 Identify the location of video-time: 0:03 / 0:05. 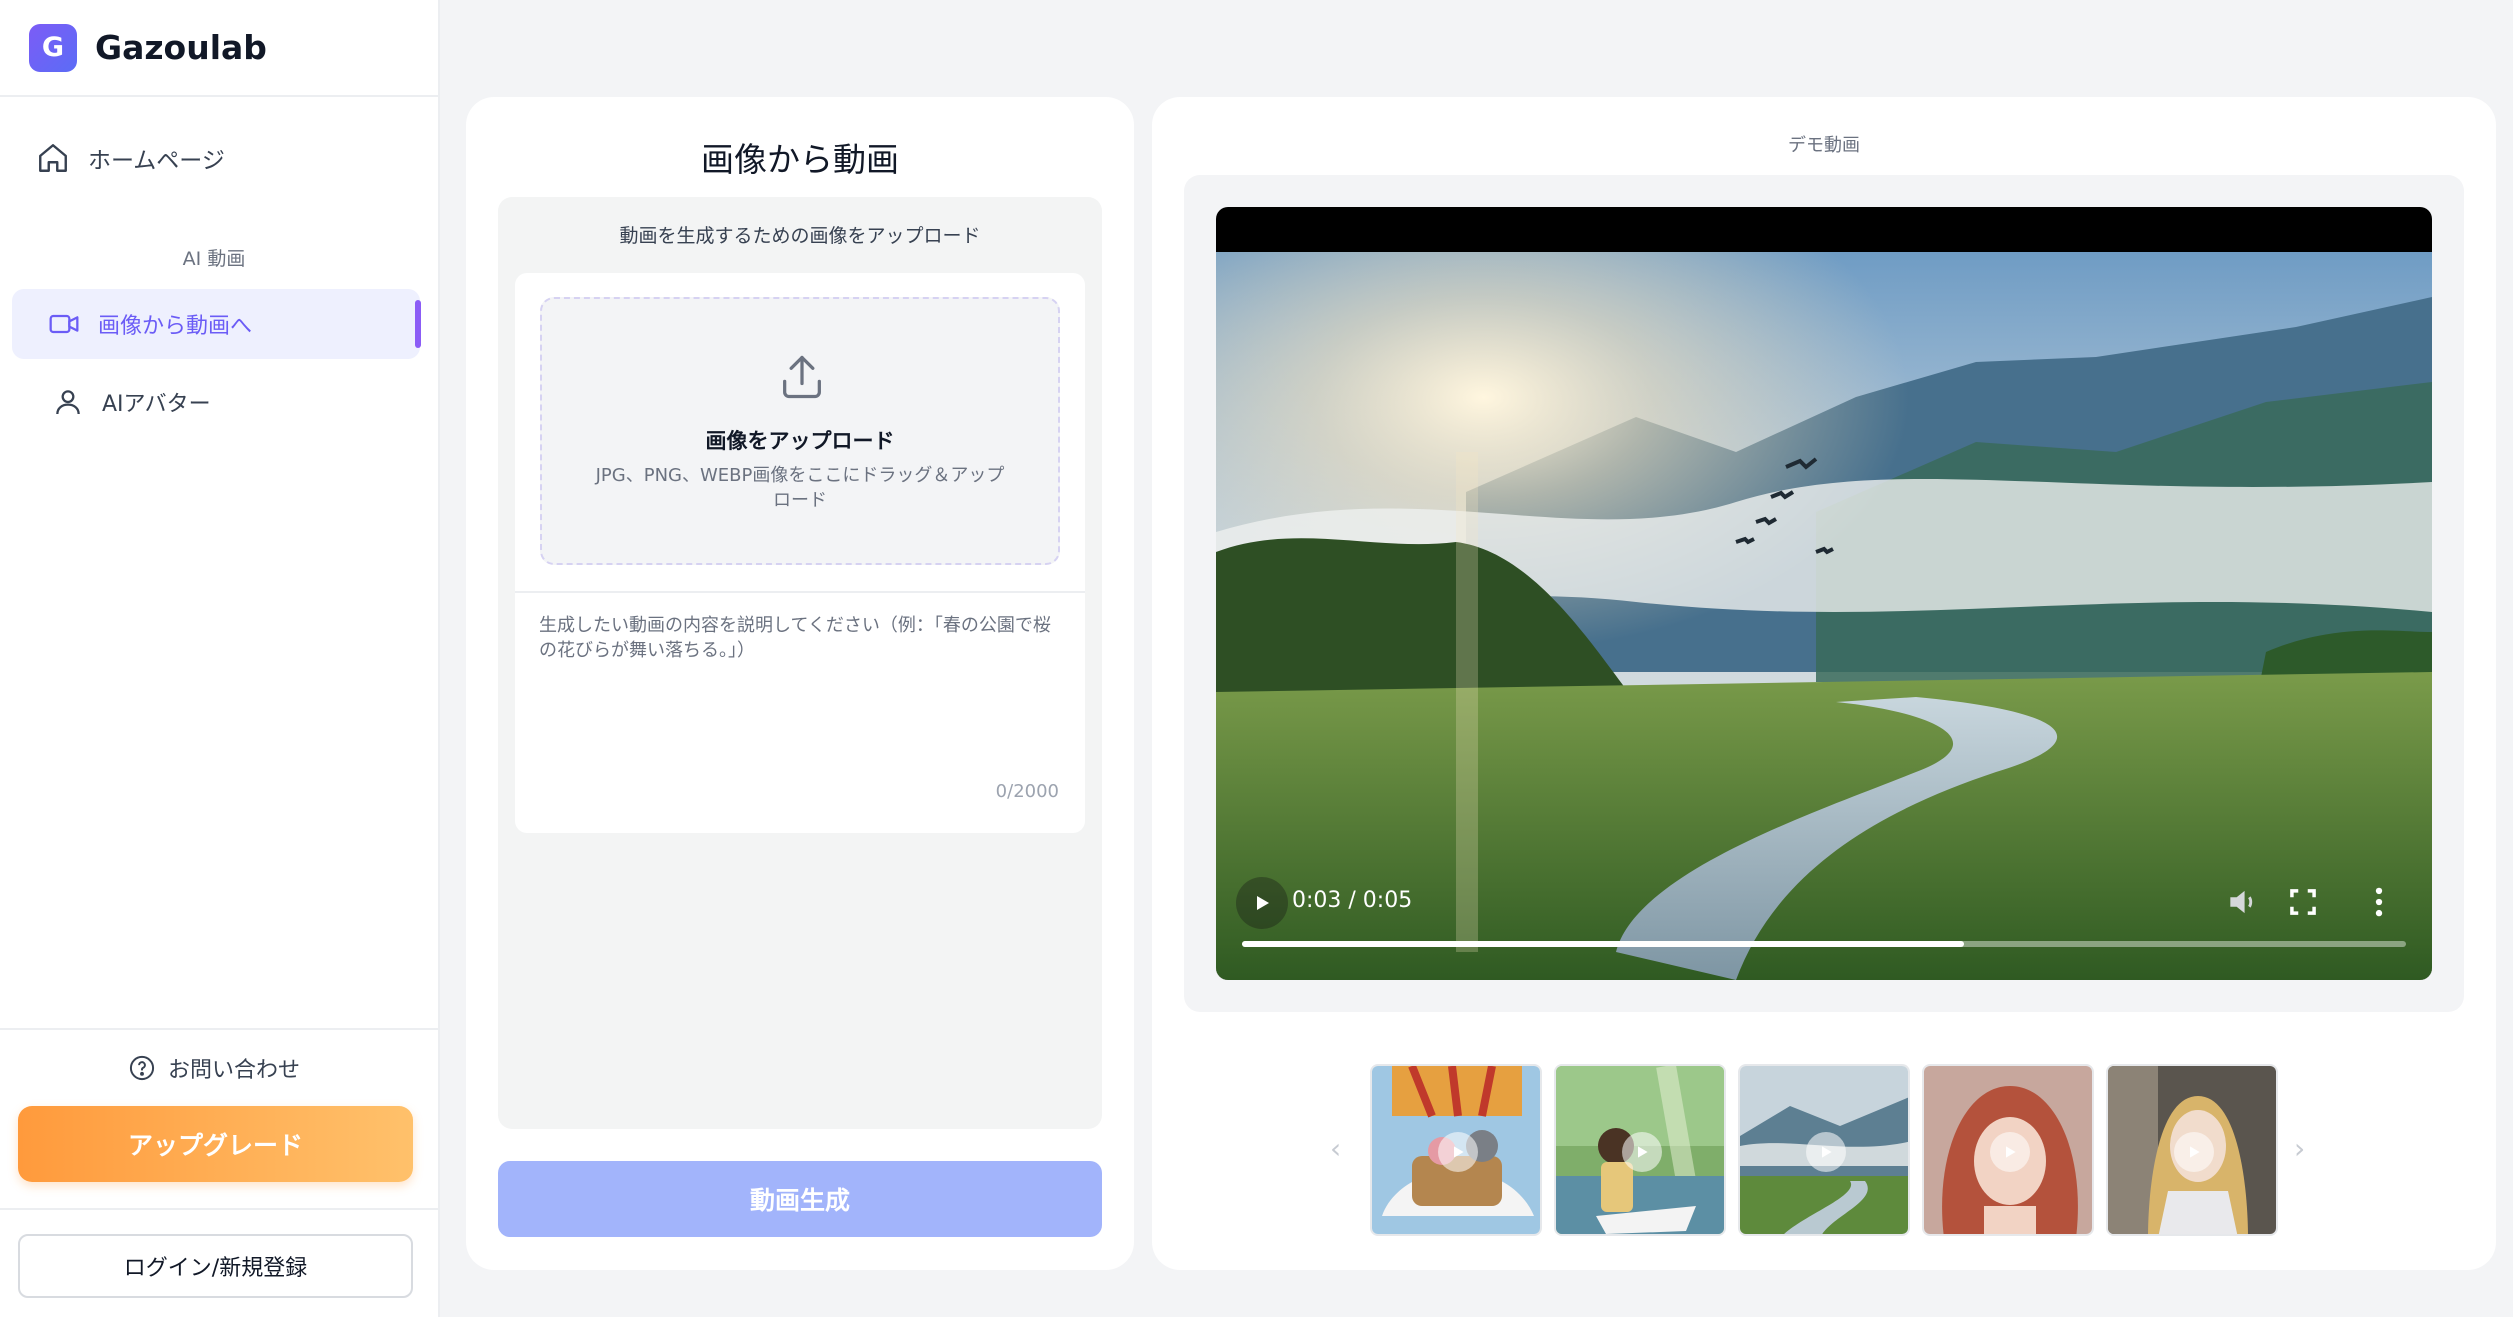
(1352, 900).